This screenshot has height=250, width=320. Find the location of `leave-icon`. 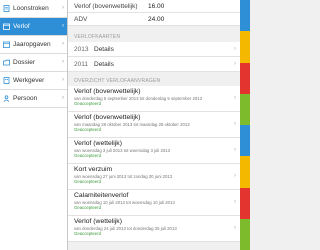

leave-icon is located at coordinates (6, 26).